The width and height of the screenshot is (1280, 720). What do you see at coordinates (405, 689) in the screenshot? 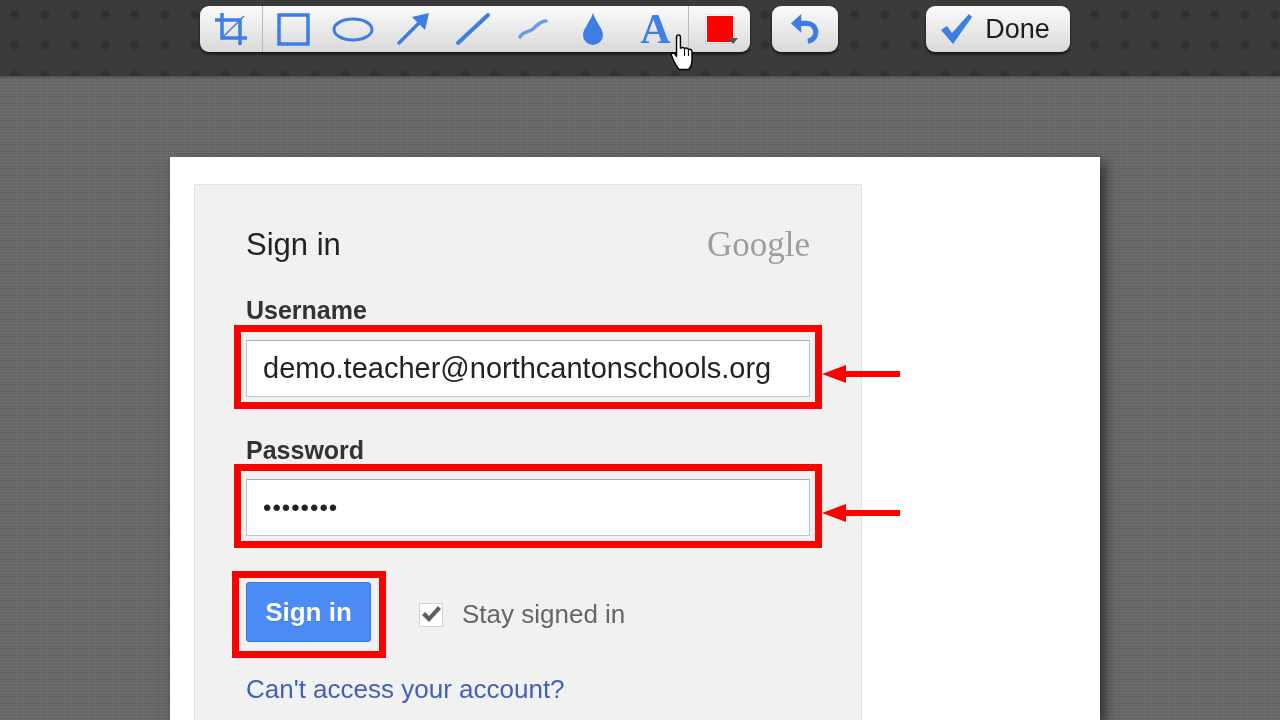
I see `help-link: Can't access your account?` at bounding box center [405, 689].